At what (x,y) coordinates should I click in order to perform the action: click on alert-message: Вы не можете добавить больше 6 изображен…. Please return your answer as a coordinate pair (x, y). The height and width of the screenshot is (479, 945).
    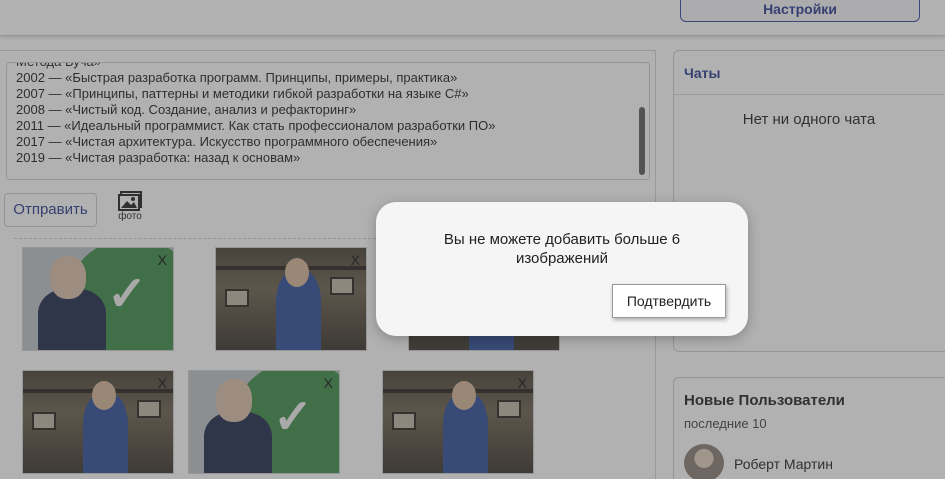
    Looking at the image, I should click on (562, 249).